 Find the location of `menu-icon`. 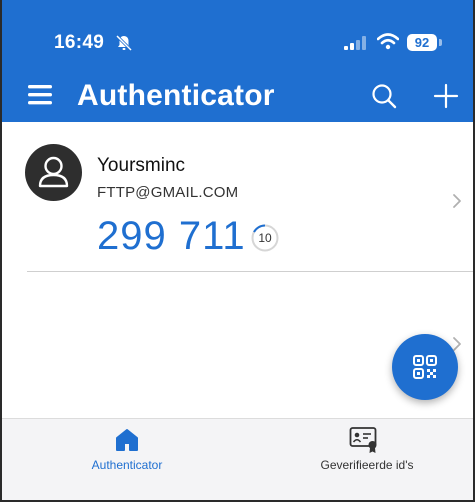

menu-icon is located at coordinates (40, 95).